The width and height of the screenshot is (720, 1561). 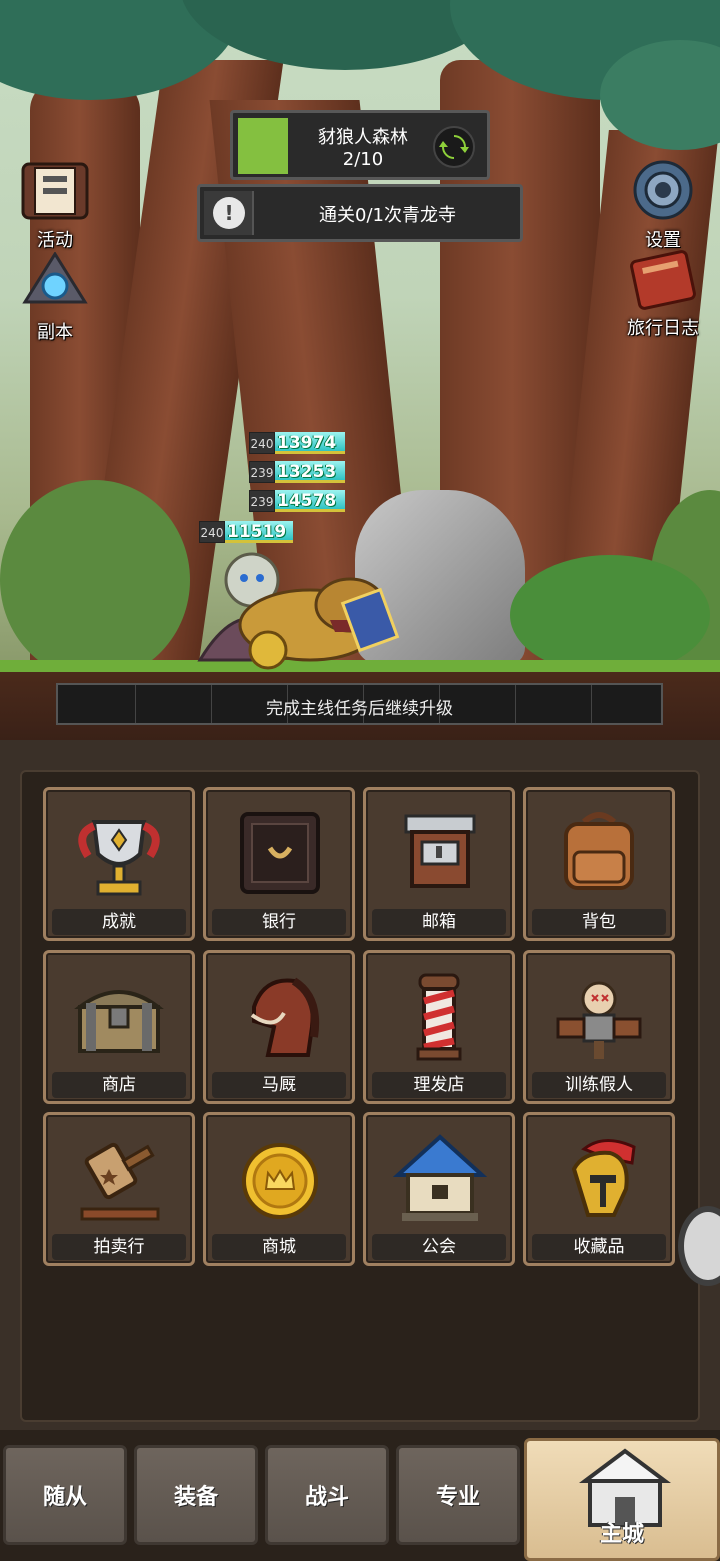 What do you see at coordinates (599, 1020) in the screenshot?
I see `training-dummy-icon` at bounding box center [599, 1020].